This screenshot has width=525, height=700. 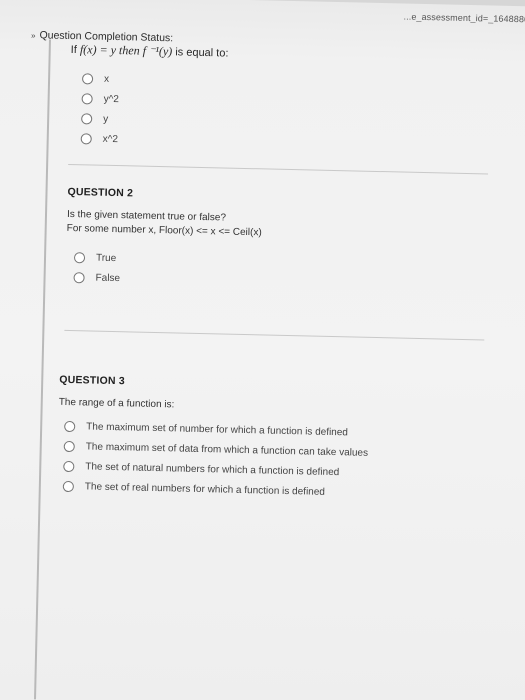 I want to click on option-label: x, so click(x=106, y=79).